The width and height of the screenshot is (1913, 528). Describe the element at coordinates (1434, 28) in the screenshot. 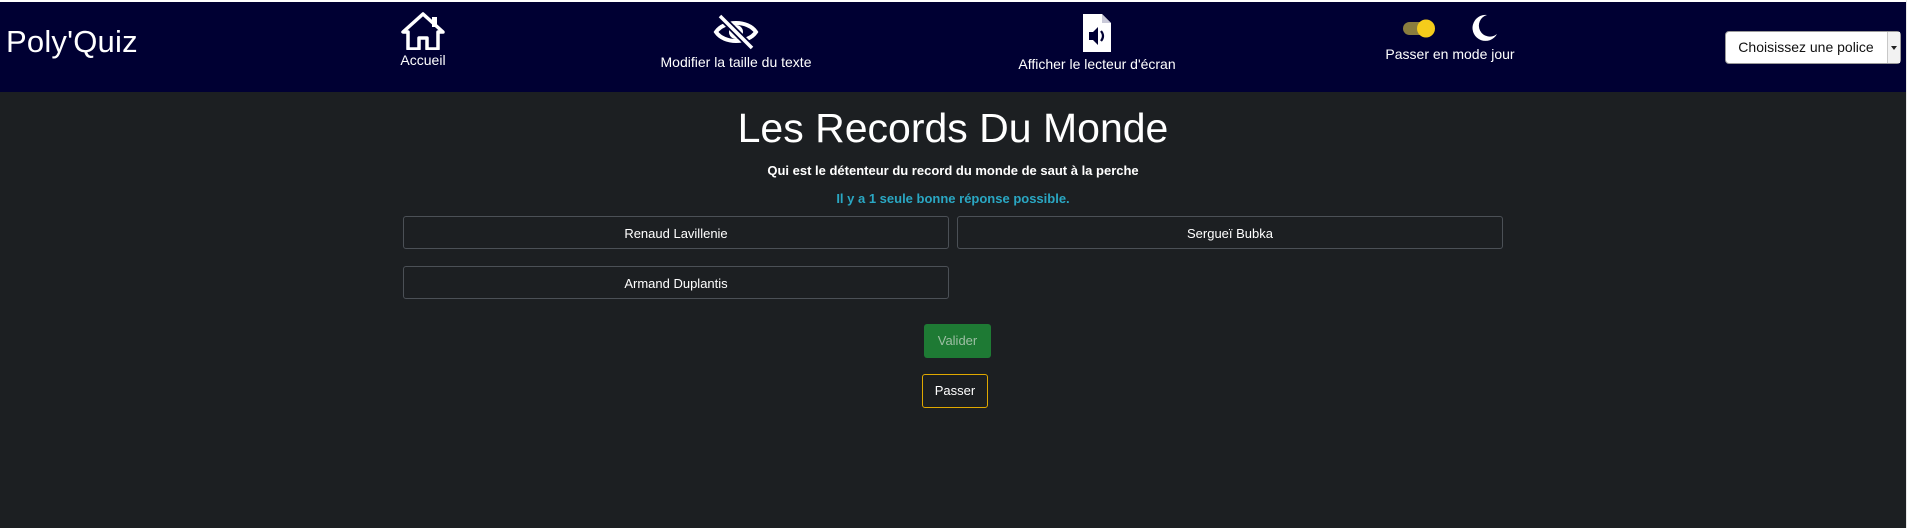

I see `toggle-icon` at that location.